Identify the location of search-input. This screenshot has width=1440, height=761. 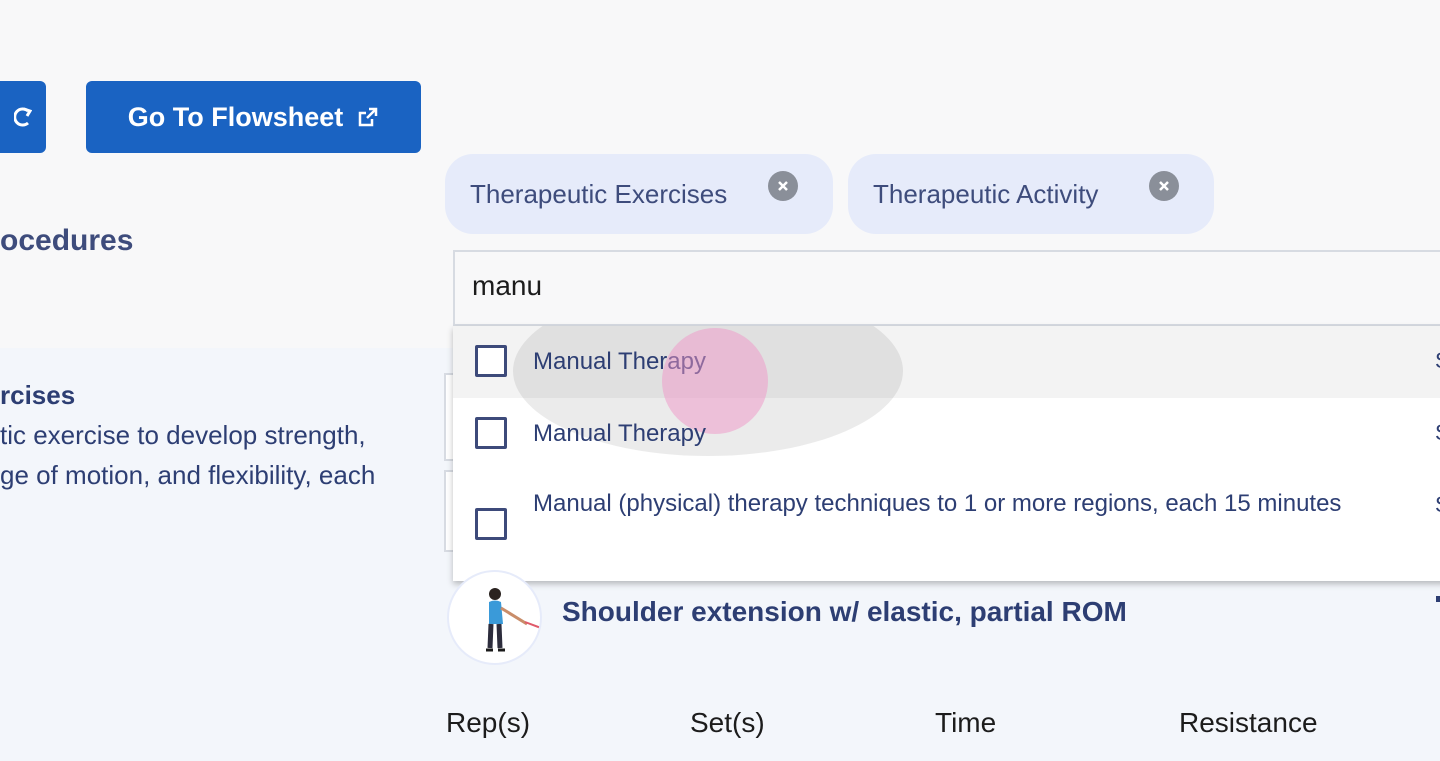
(912, 277).